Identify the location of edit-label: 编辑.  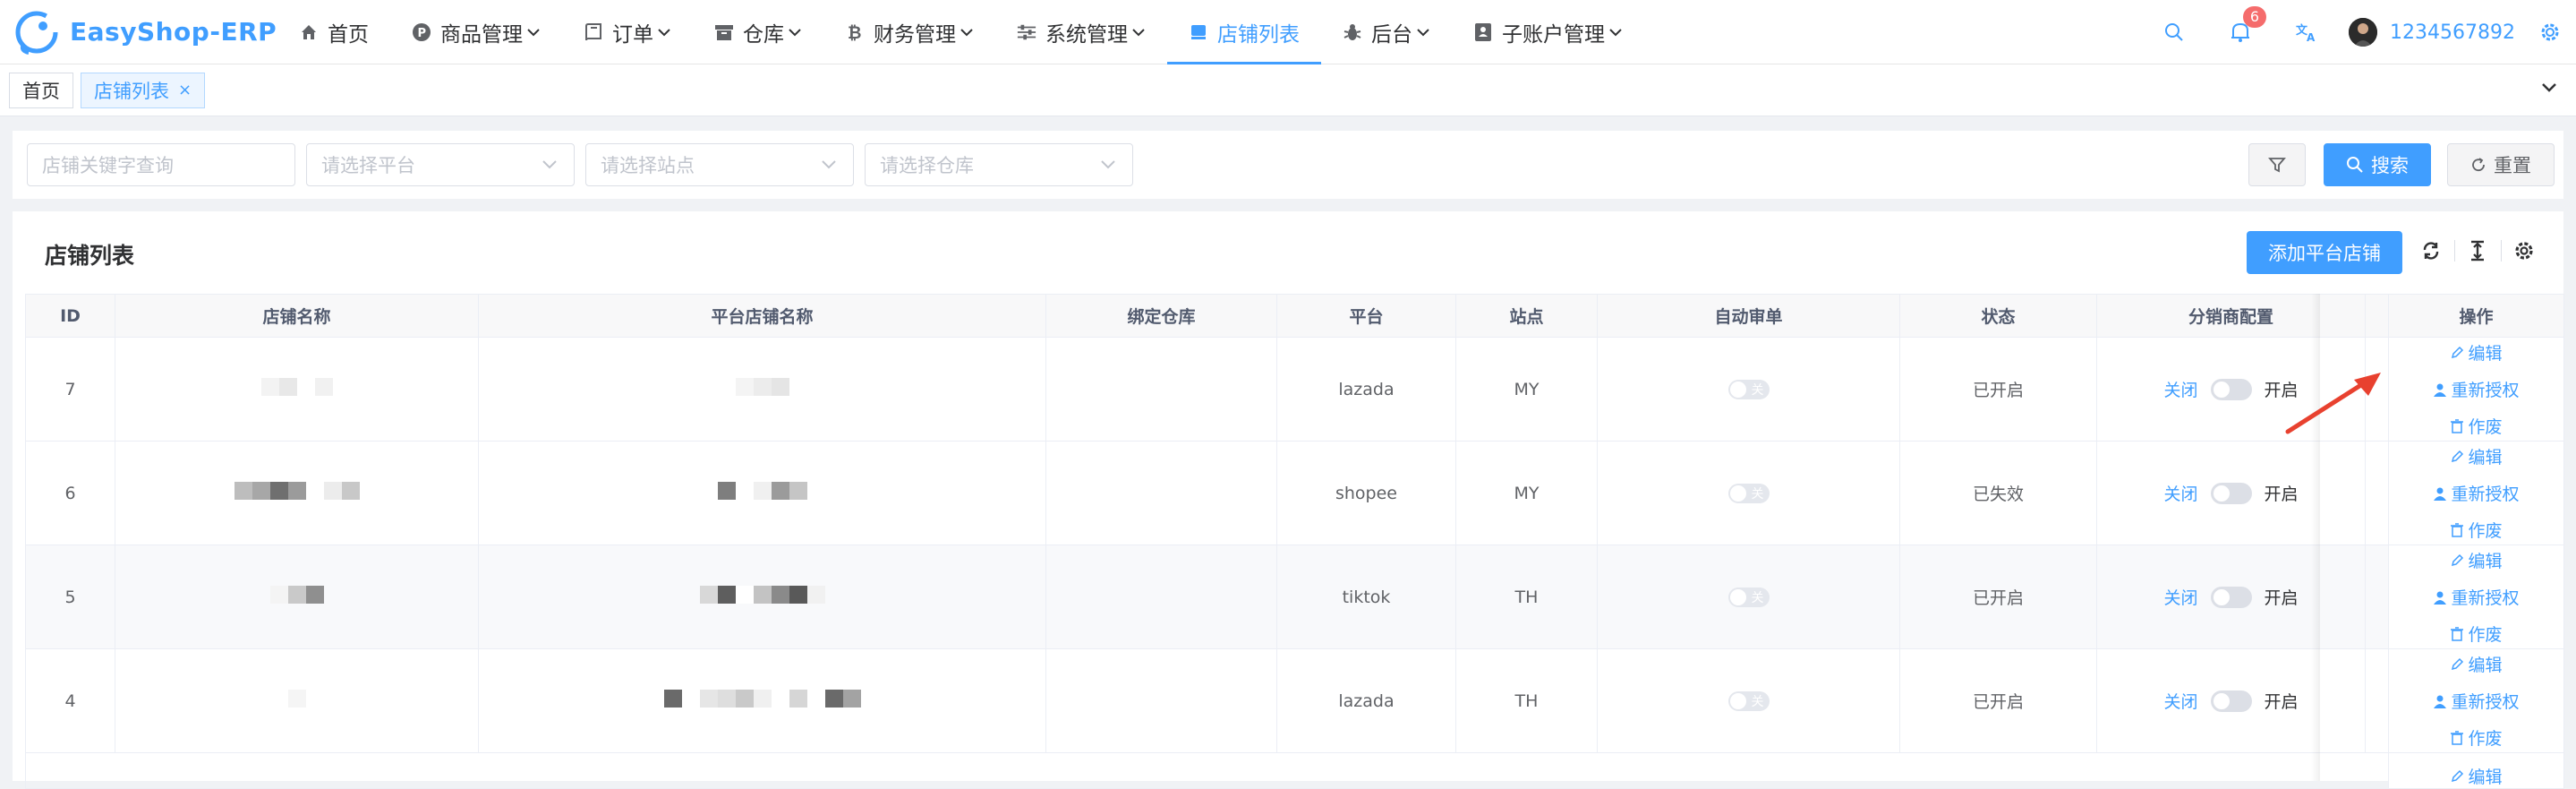
(2485, 457).